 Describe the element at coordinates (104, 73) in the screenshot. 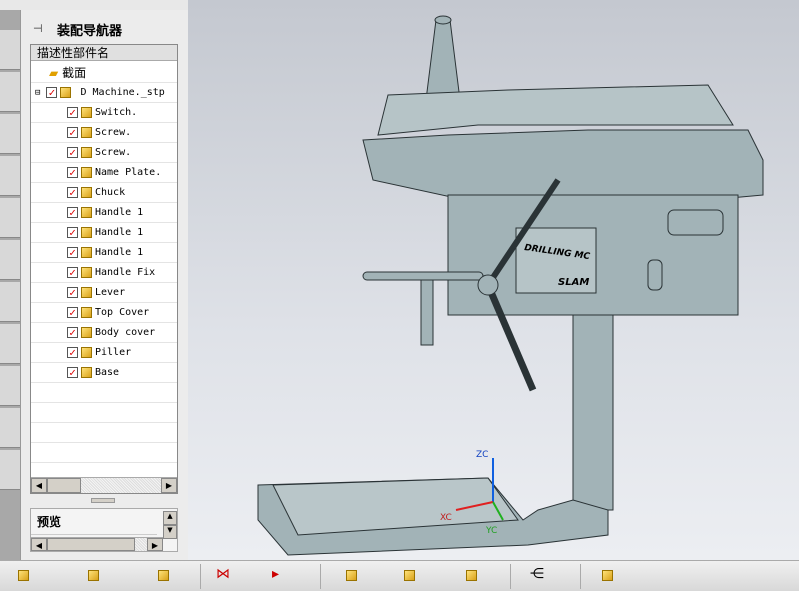

I see `tree-node-section: ▰ 截面` at that location.